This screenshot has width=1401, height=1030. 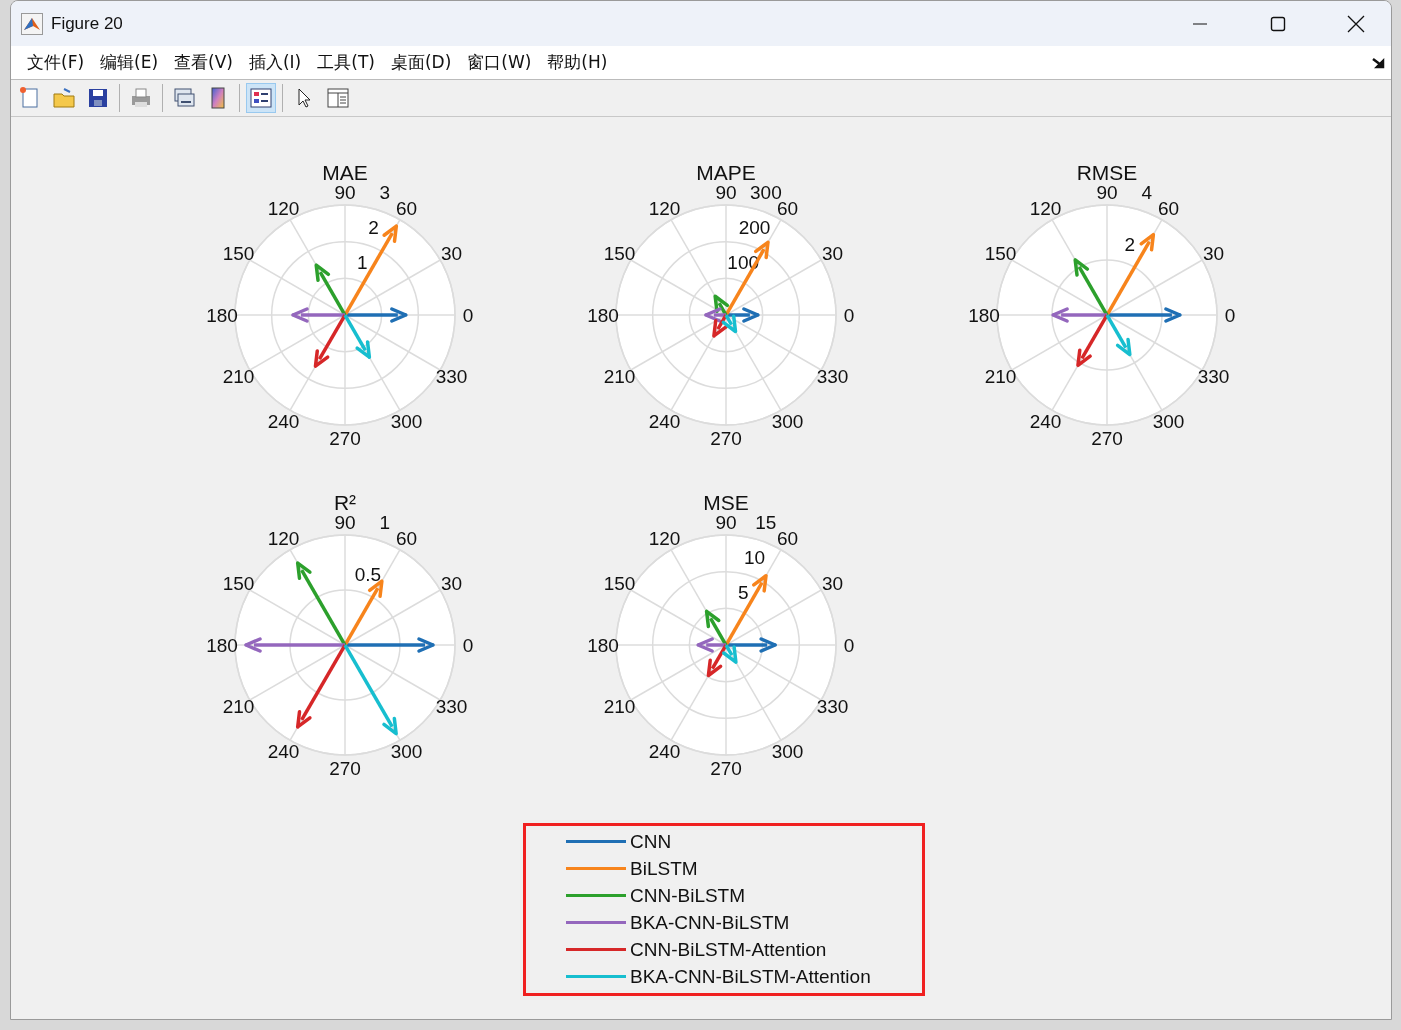 I want to click on app-logo-icon, so click(x=32, y=23).